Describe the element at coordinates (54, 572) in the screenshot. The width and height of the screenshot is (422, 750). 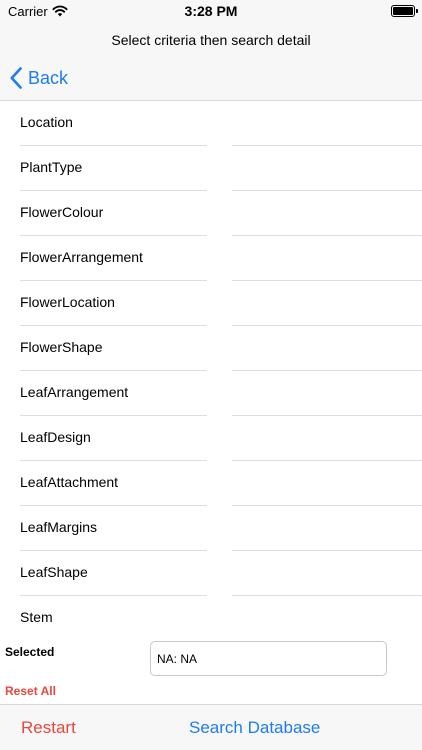
I see `criteria-label: LeafShape` at that location.